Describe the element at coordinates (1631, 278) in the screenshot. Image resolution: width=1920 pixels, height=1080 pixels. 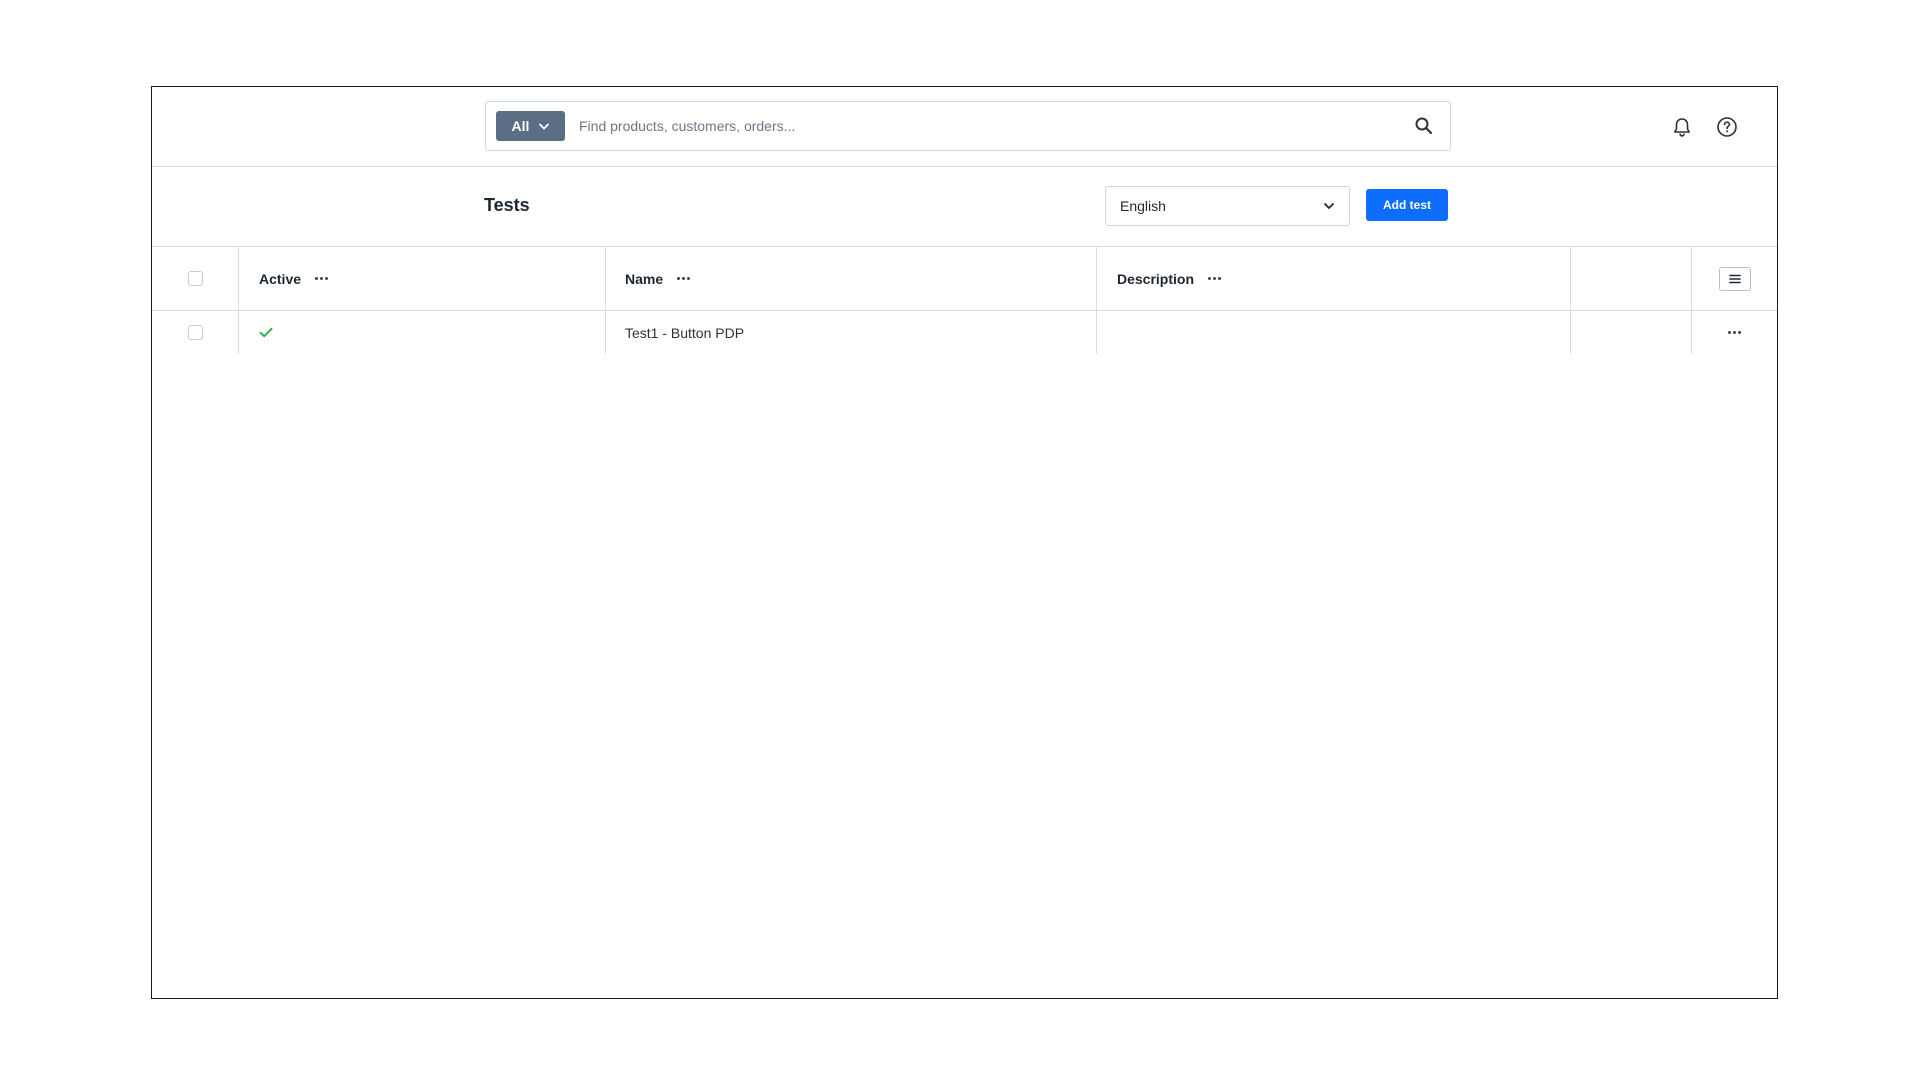
I see `column-header-empty` at that location.